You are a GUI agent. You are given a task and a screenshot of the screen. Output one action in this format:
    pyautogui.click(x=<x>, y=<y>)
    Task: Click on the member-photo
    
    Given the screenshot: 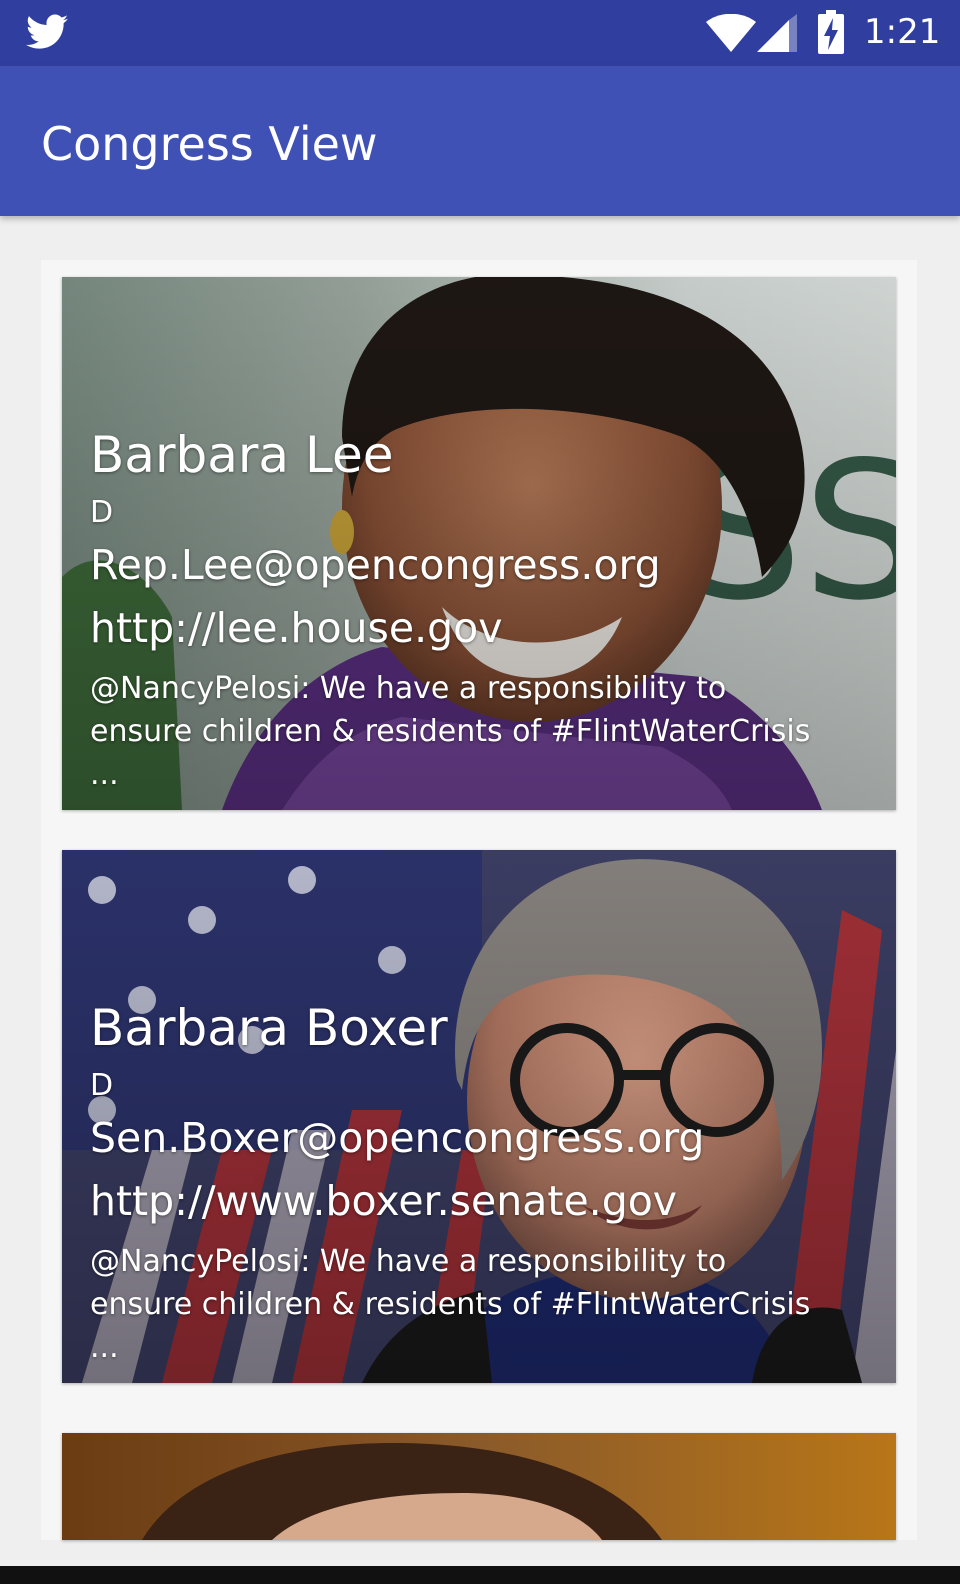 What is the action you would take?
    pyautogui.click(x=479, y=1486)
    